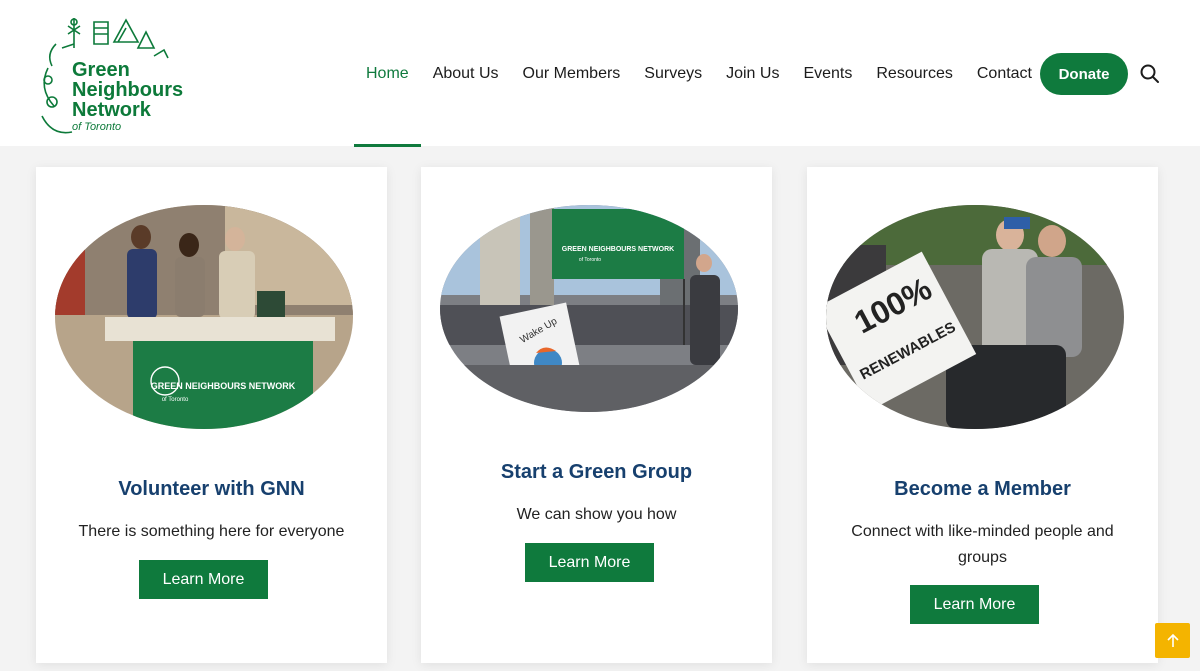  Describe the element at coordinates (466, 74) in the screenshot. I see `nav-about-us: About Us` at that location.